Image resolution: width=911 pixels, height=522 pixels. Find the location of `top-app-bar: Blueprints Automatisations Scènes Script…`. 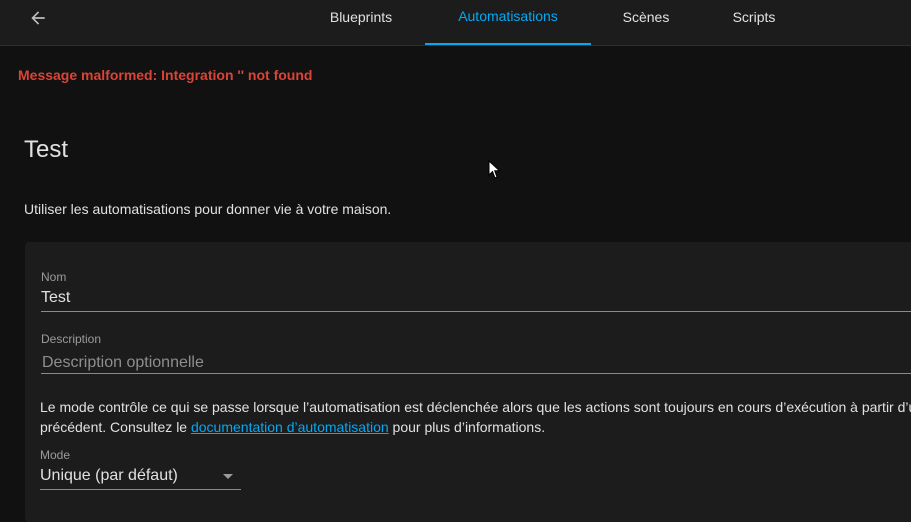

top-app-bar: Blueprints Automatisations Scènes Script… is located at coordinates (455, 23).